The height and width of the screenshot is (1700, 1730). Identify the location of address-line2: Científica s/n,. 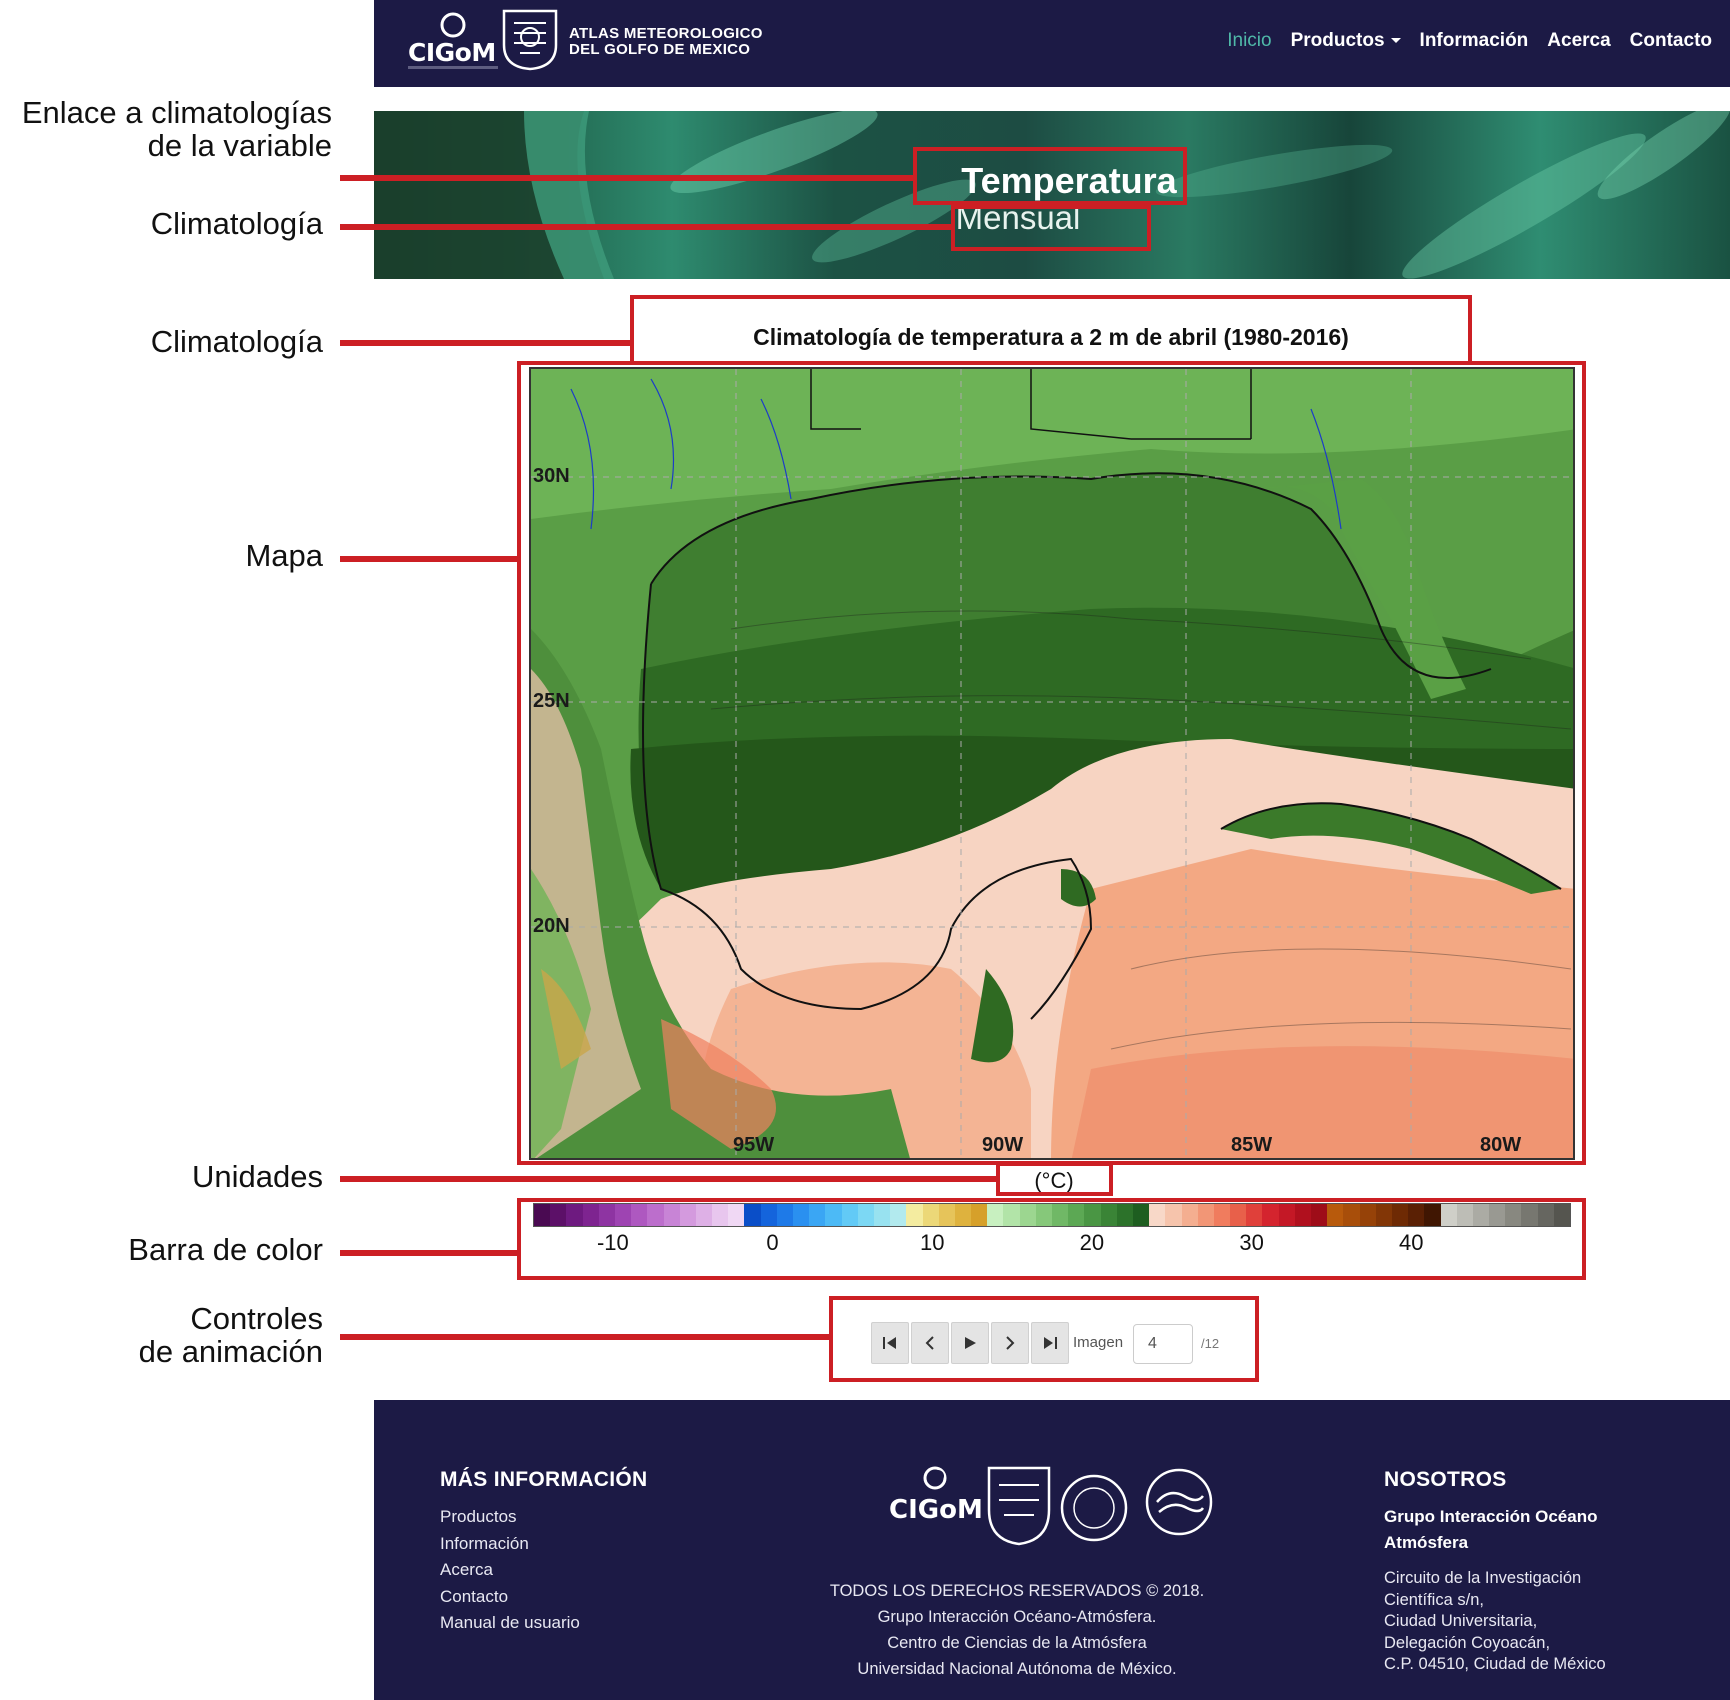
(1434, 1599).